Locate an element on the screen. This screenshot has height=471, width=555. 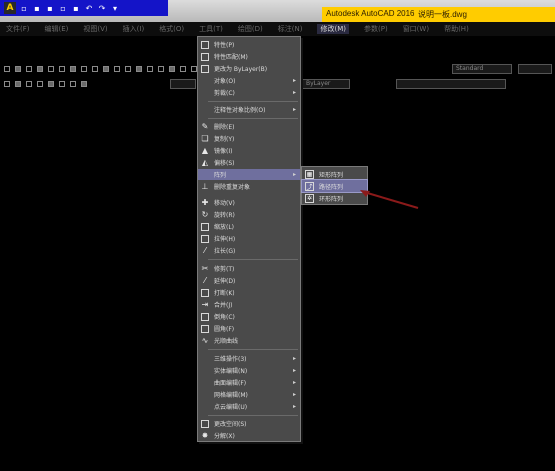
layer-dropdown is located at coordinates (183, 84).